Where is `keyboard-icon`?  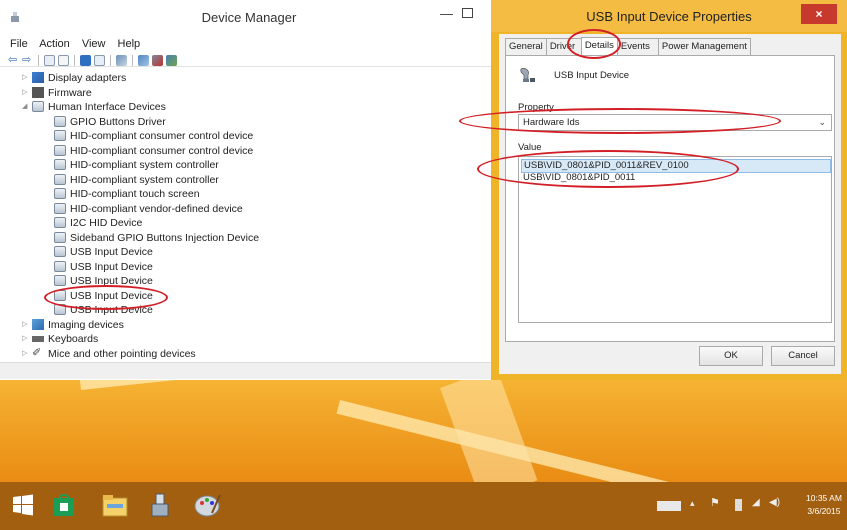
keyboard-icon is located at coordinates (38, 339).